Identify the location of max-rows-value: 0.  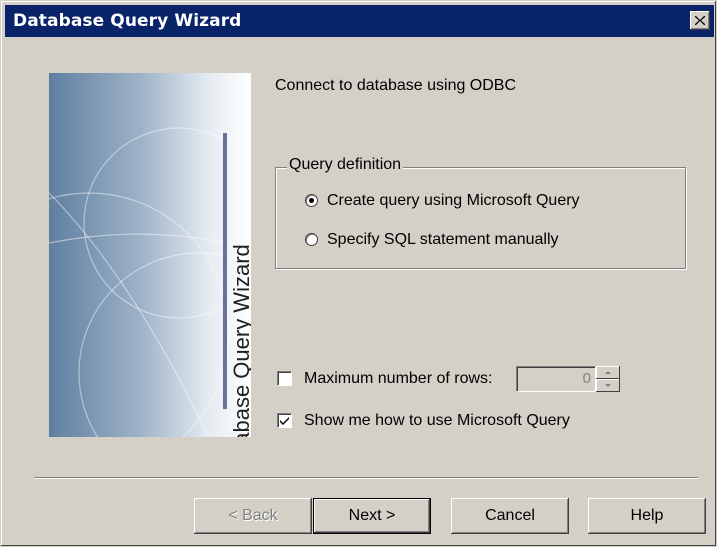
(586, 378).